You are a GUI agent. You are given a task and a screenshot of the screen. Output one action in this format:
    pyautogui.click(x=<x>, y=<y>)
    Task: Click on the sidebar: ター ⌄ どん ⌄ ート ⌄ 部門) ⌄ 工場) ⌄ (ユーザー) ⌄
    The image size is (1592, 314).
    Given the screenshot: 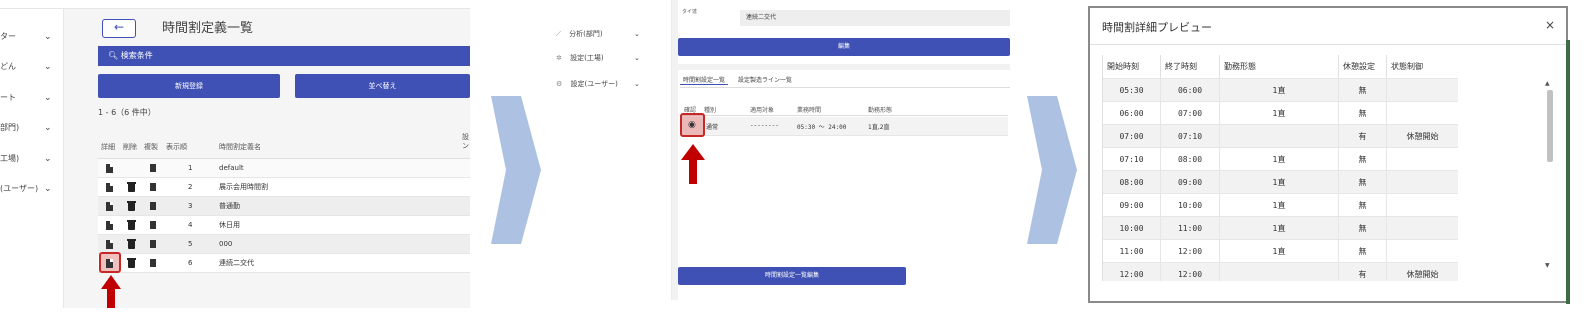 What is the action you would take?
    pyautogui.click(x=32, y=158)
    